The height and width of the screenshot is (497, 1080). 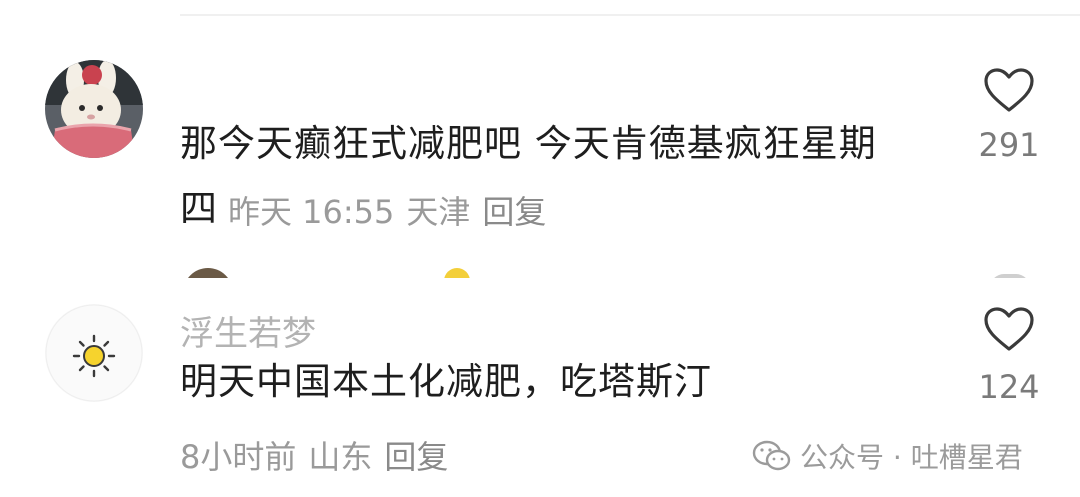 I want to click on watermark: 公众号 · 吐槽星君, so click(x=887, y=456).